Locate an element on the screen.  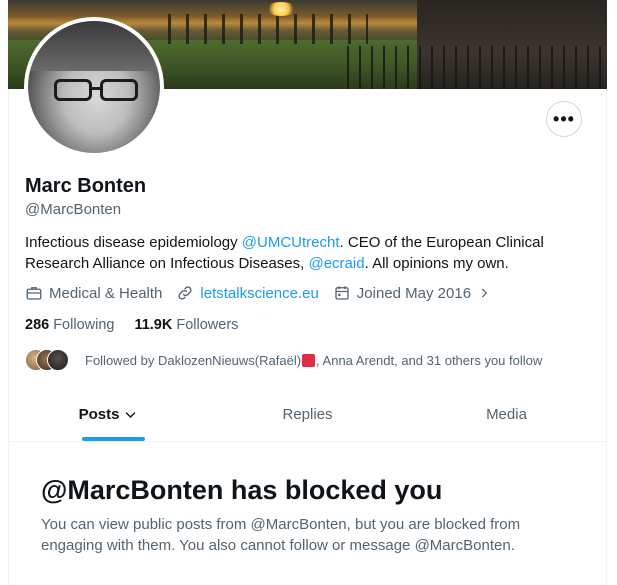
bio-mention-umcutrecht: @UMCUtrecht is located at coordinates (291, 242).